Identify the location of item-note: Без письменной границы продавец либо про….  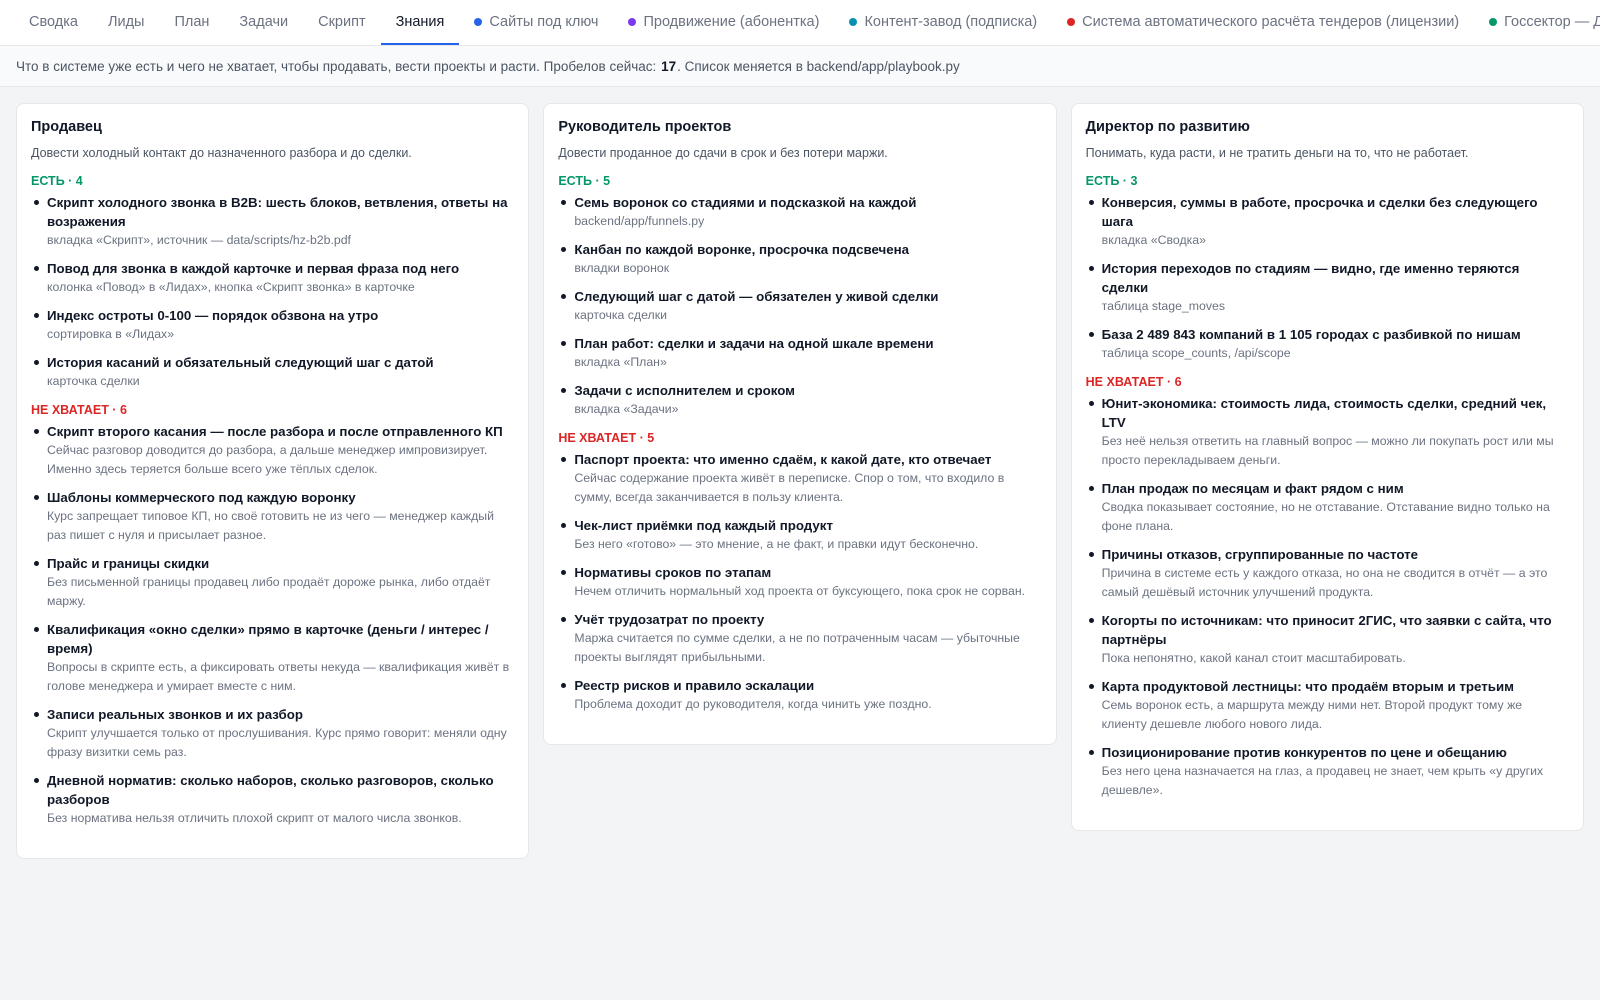
(269, 591).